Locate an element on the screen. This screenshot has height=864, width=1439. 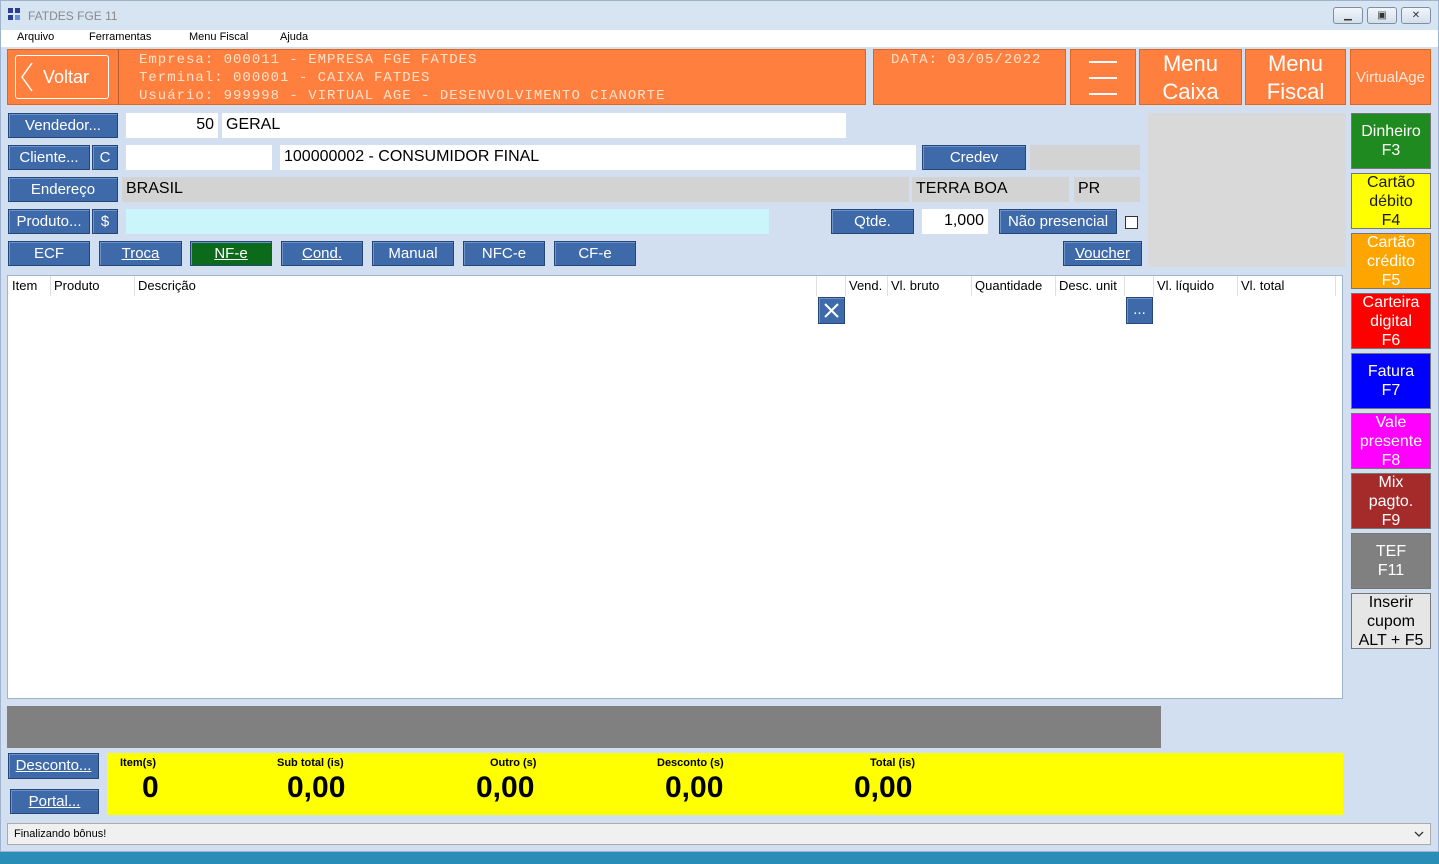
nfce-button: NFC-e is located at coordinates (504, 253).